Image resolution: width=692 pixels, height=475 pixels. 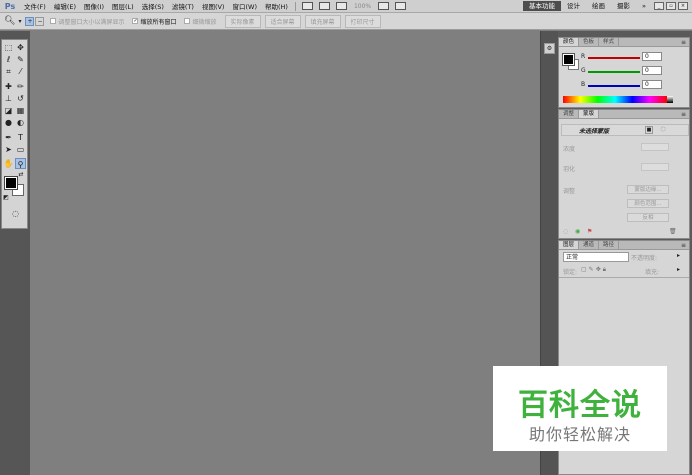 What do you see at coordinates (341, 6) in the screenshot?
I see `view-extras-icon` at bounding box center [341, 6].